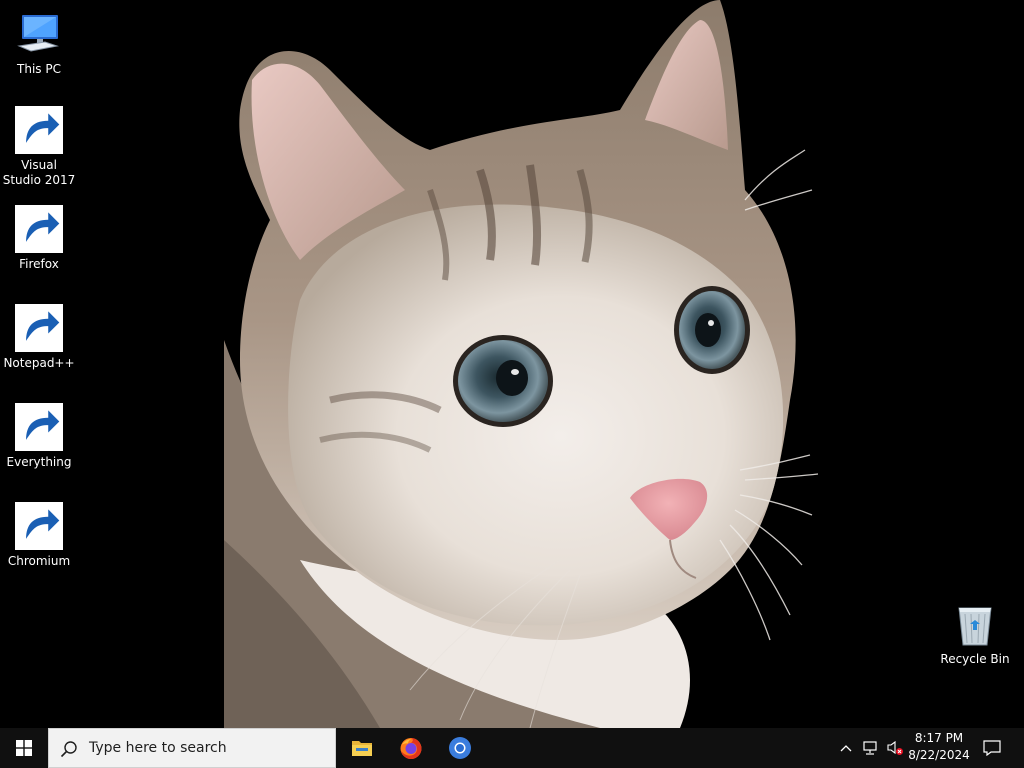  I want to click on file-explorer-icon, so click(362, 748).